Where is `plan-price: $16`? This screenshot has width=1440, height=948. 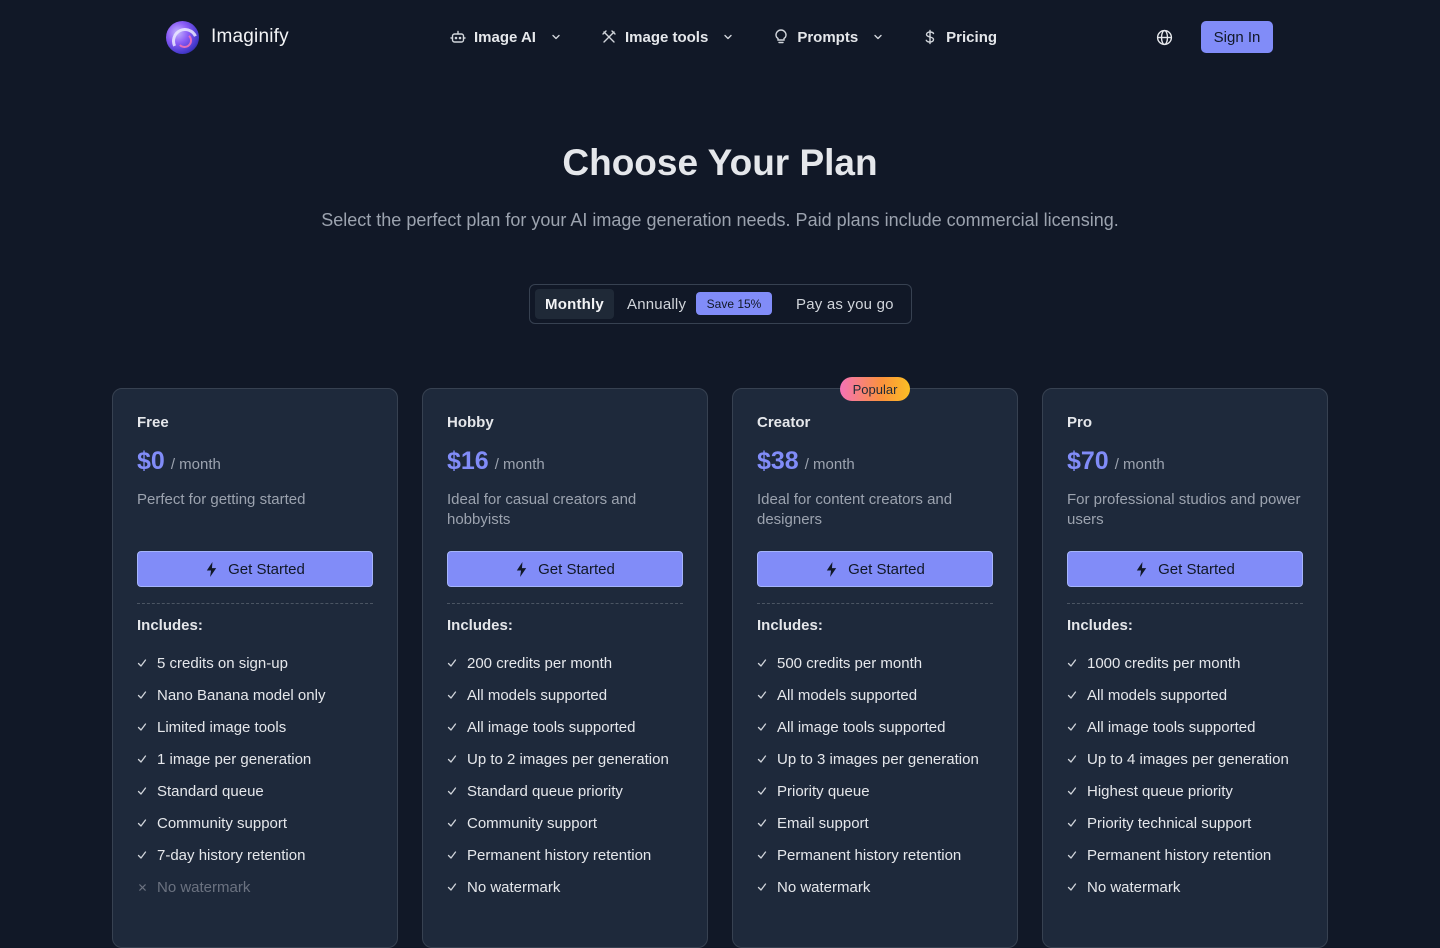 plan-price: $16 is located at coordinates (468, 461).